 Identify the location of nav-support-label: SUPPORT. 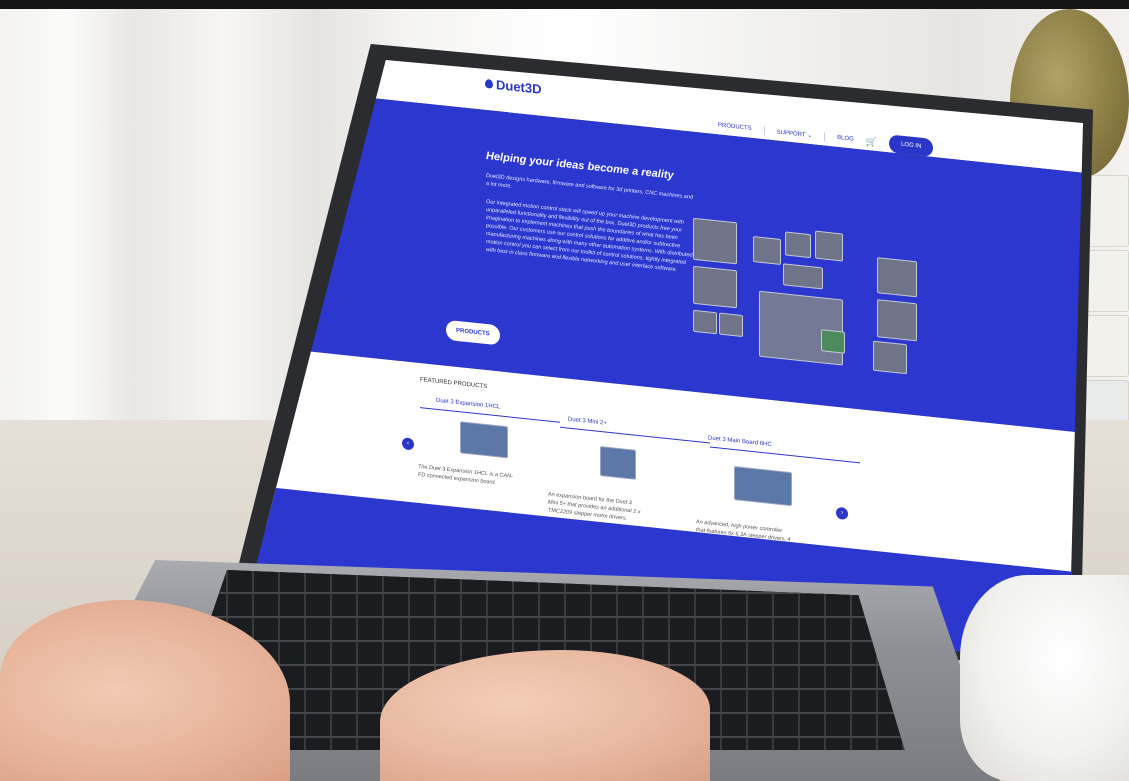
(791, 134).